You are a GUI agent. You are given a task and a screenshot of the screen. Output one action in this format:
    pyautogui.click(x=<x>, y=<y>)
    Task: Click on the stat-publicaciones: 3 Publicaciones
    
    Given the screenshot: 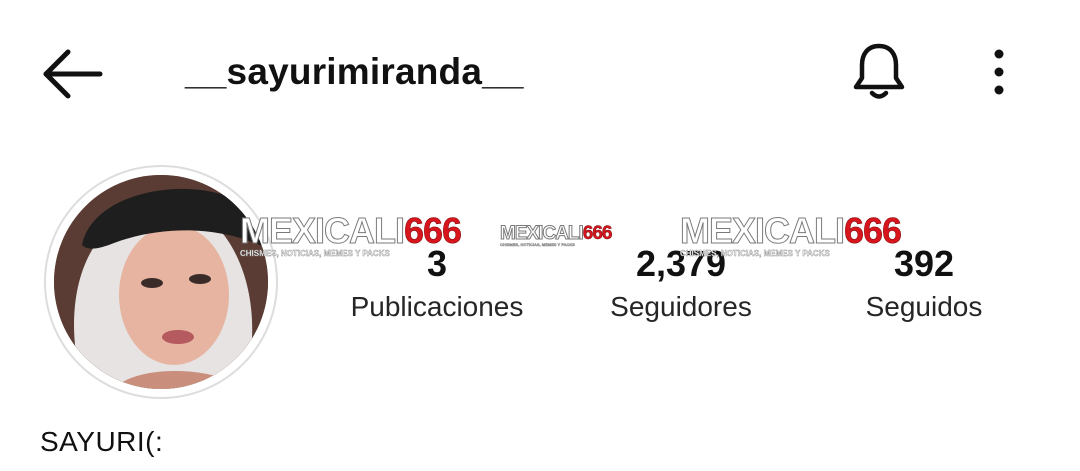 What is the action you would take?
    pyautogui.click(x=437, y=284)
    